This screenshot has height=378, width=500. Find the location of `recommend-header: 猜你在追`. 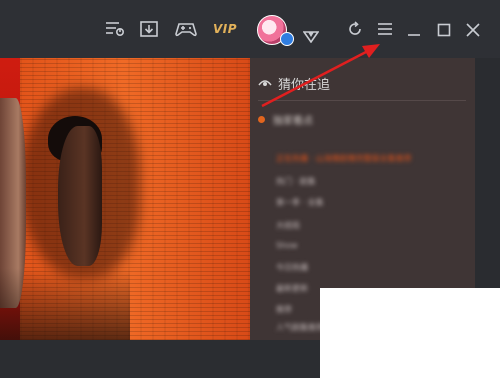

recommend-header: 猜你在追 is located at coordinates (294, 83).